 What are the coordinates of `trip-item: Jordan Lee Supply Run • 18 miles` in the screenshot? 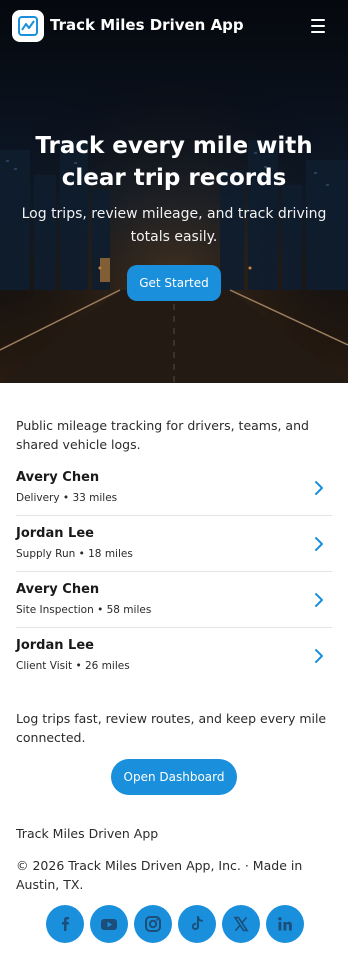 It's located at (174, 544).